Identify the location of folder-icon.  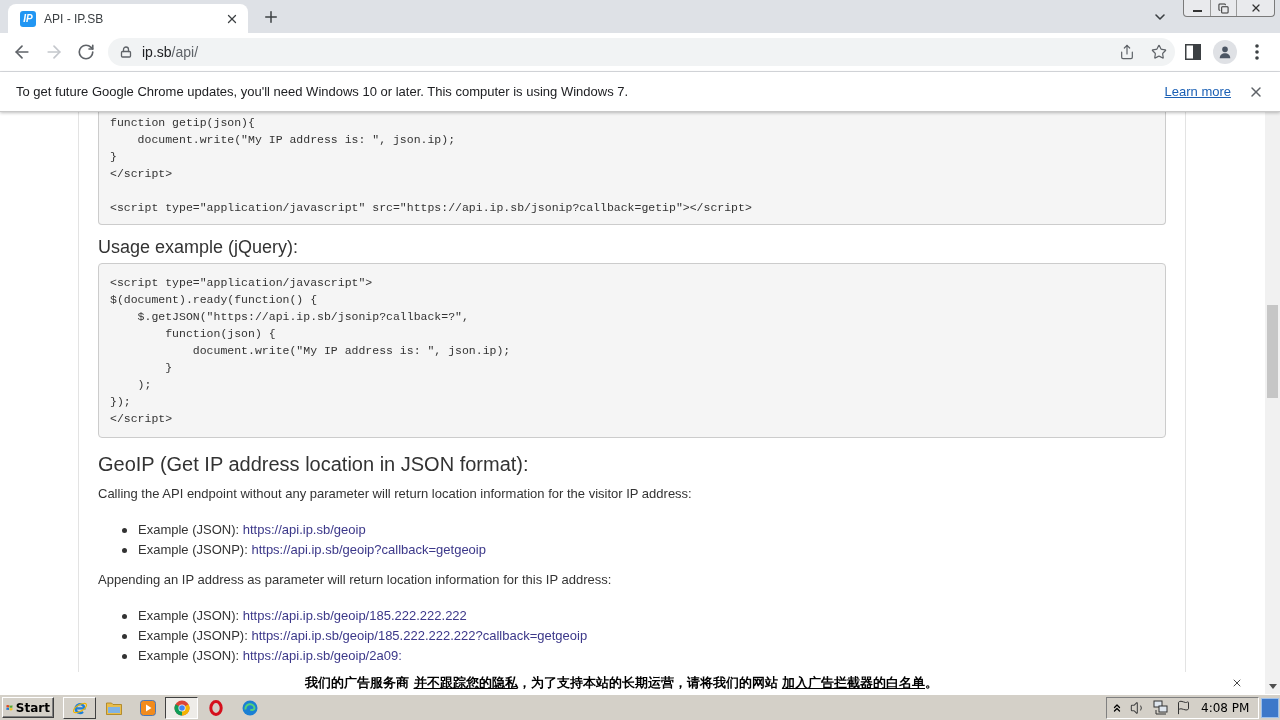
(113, 707).